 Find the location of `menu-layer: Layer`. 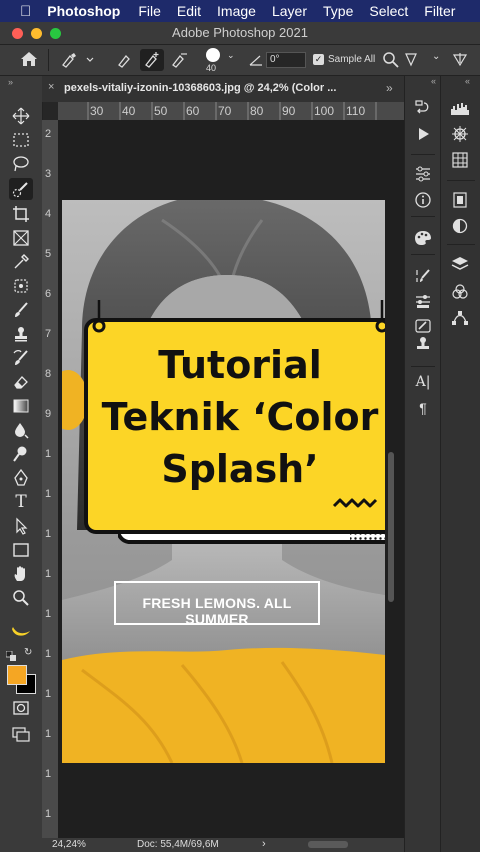

menu-layer: Layer is located at coordinates (289, 11).